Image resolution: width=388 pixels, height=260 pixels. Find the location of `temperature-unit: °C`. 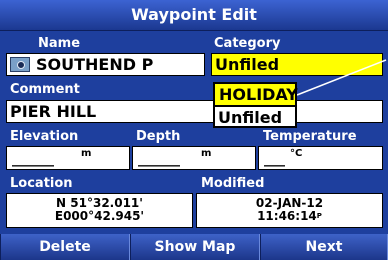

temperature-unit: °C is located at coordinates (296, 153).